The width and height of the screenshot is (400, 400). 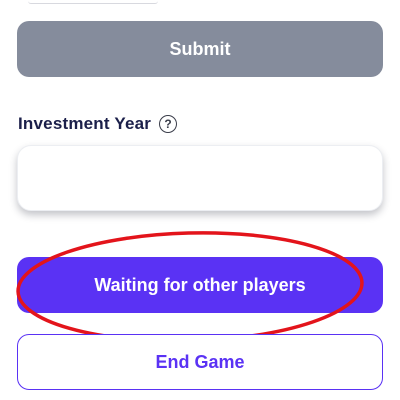 I want to click on end-game-button: End Game, so click(x=200, y=362).